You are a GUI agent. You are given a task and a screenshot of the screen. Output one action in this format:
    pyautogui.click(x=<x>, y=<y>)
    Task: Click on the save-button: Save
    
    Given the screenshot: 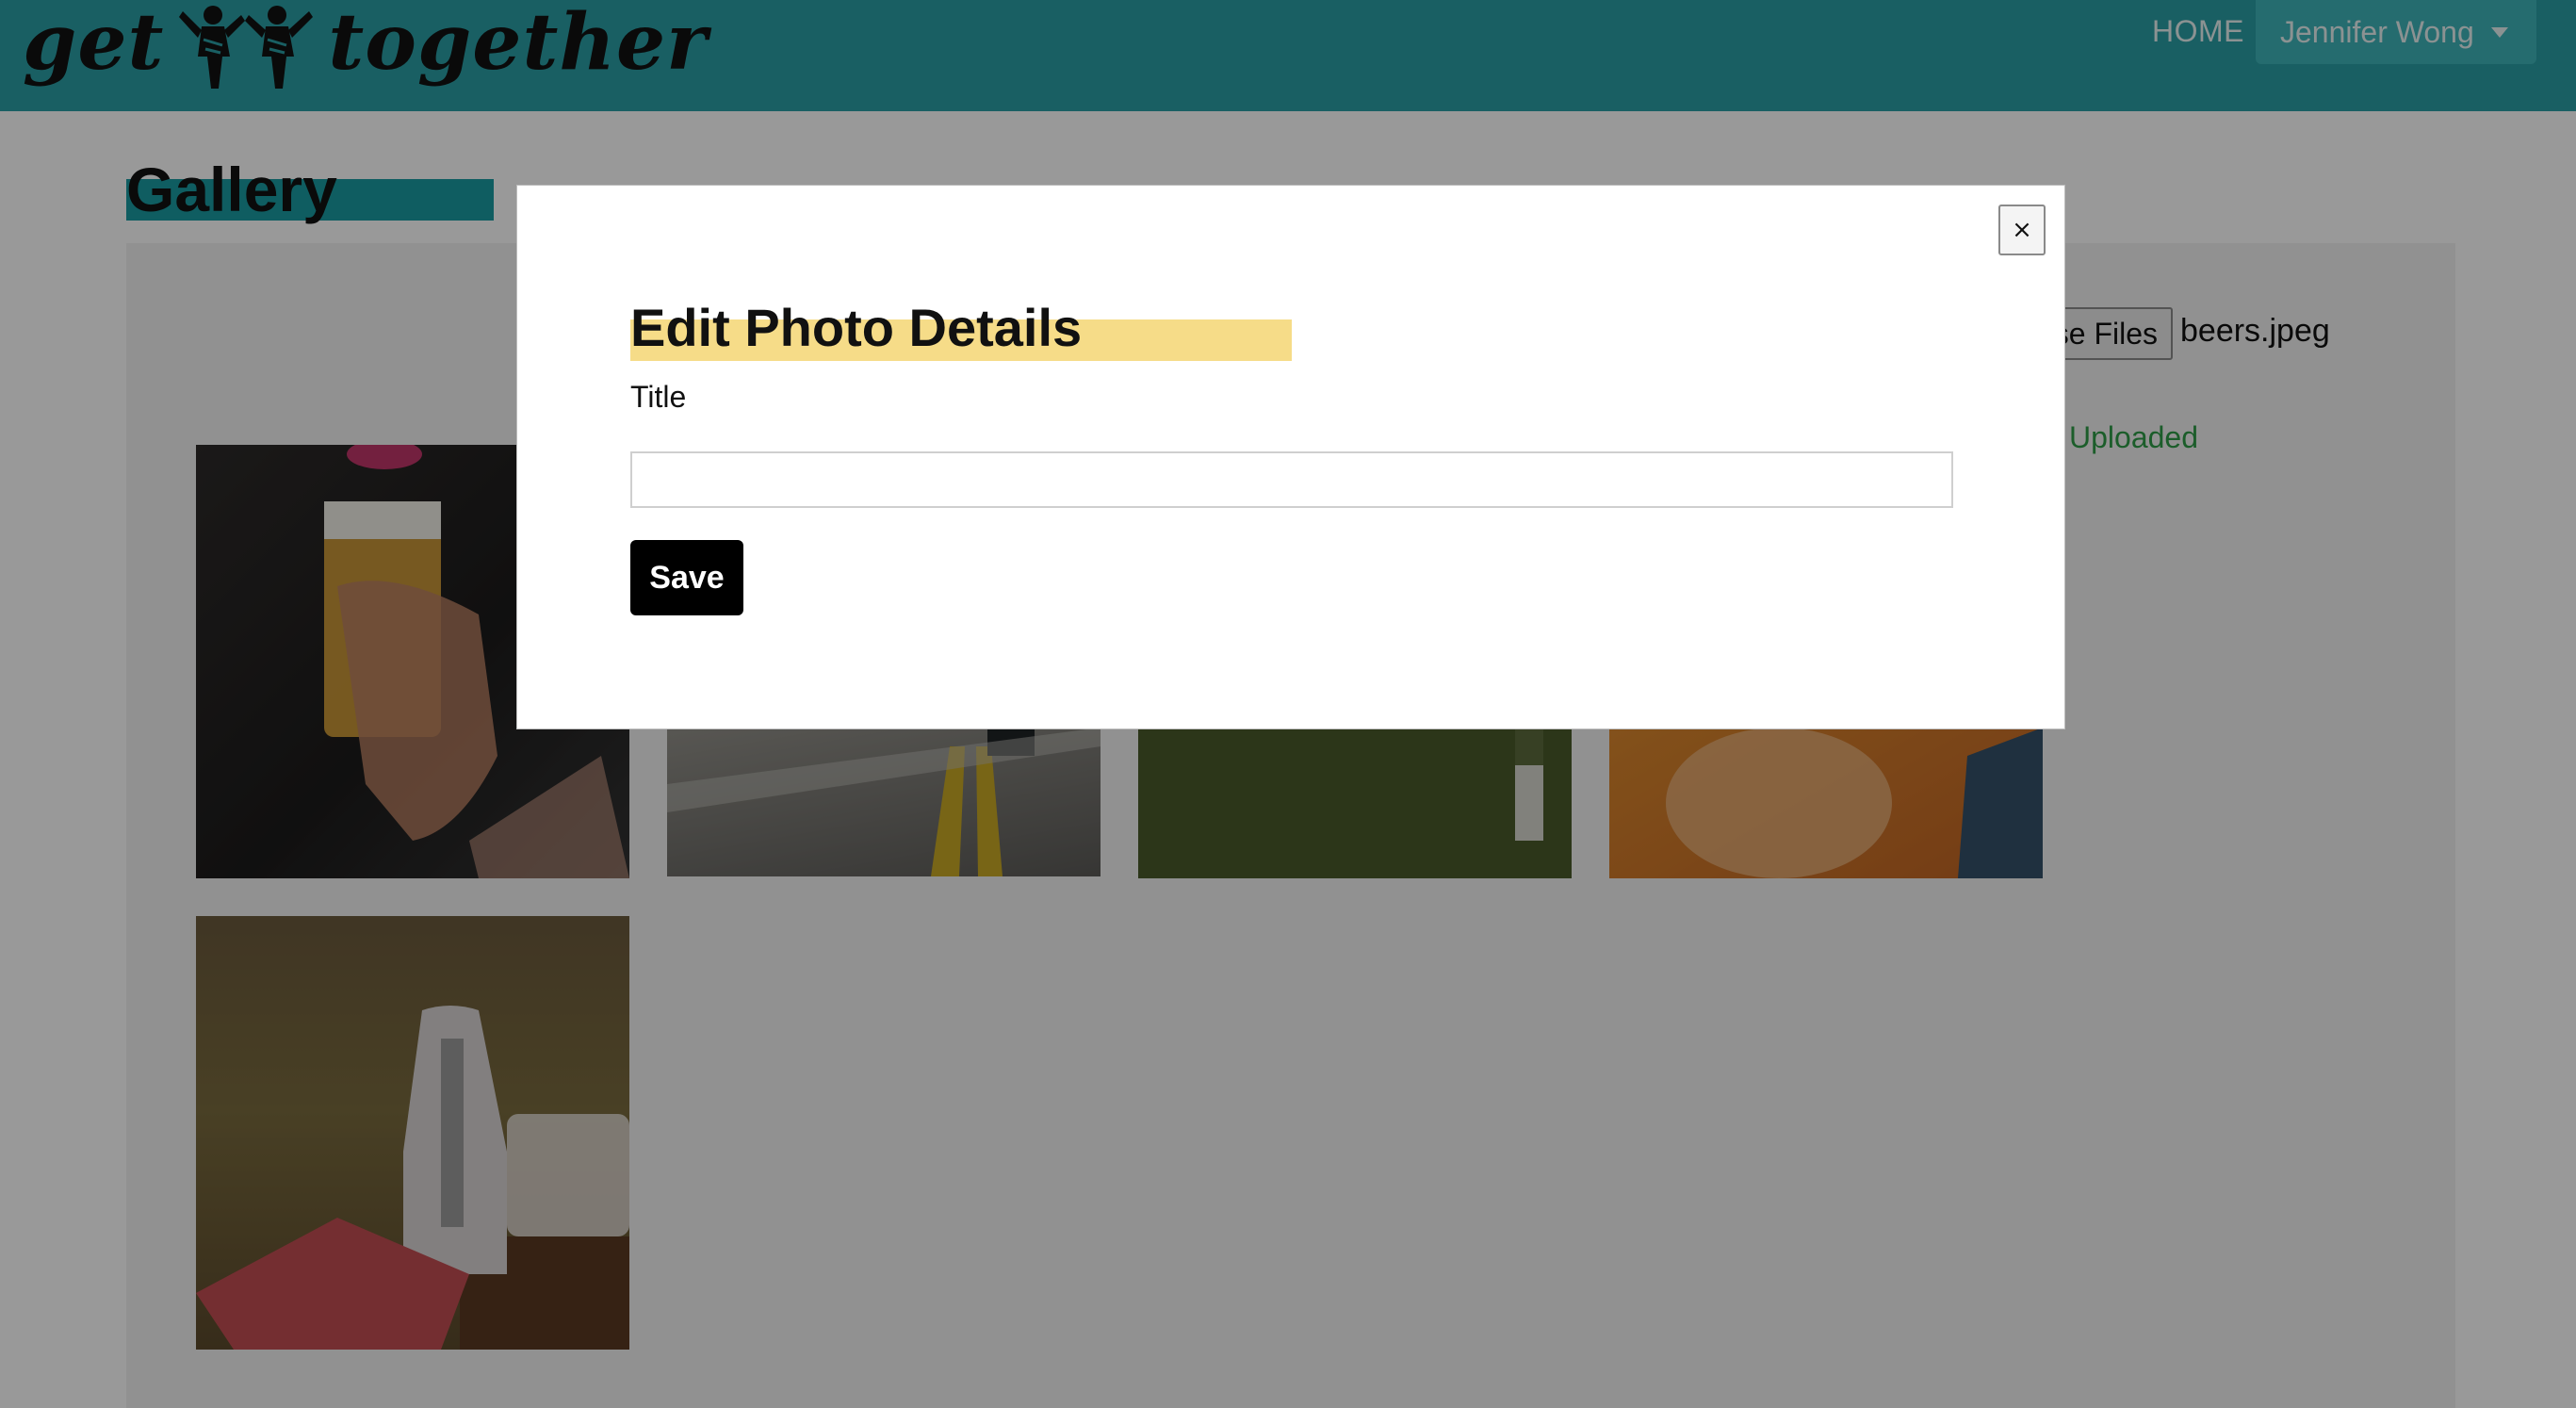 What is the action you would take?
    pyautogui.click(x=686, y=577)
    